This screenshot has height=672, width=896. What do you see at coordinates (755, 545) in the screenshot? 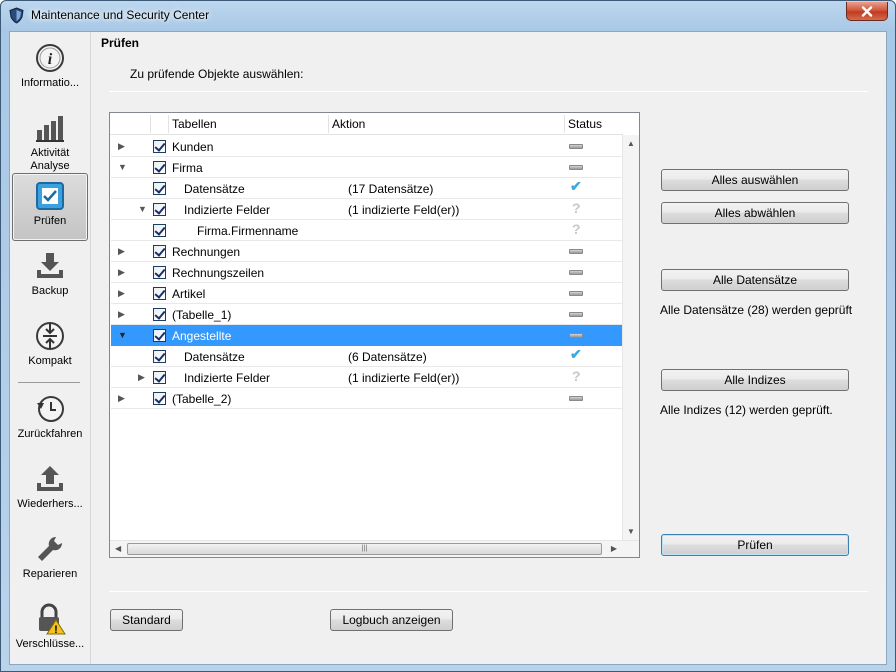
I see `check-button: Prüfen` at bounding box center [755, 545].